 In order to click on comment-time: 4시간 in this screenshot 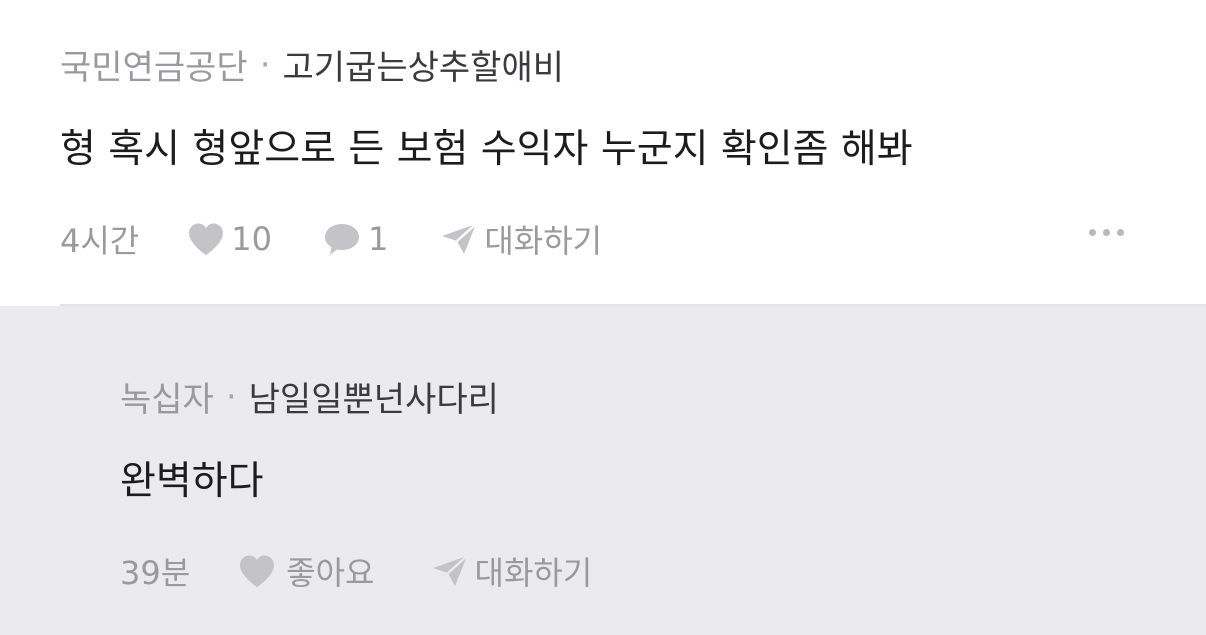, I will do `click(100, 241)`.